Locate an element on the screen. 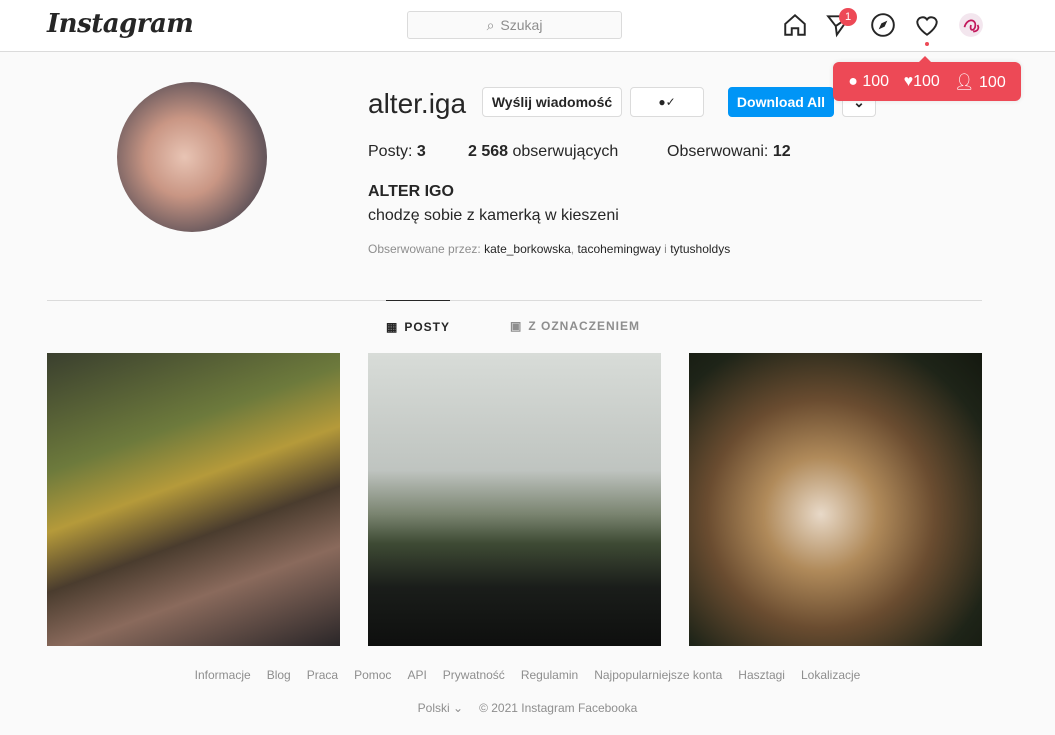  search-placeholder: Szukaj is located at coordinates (521, 25).